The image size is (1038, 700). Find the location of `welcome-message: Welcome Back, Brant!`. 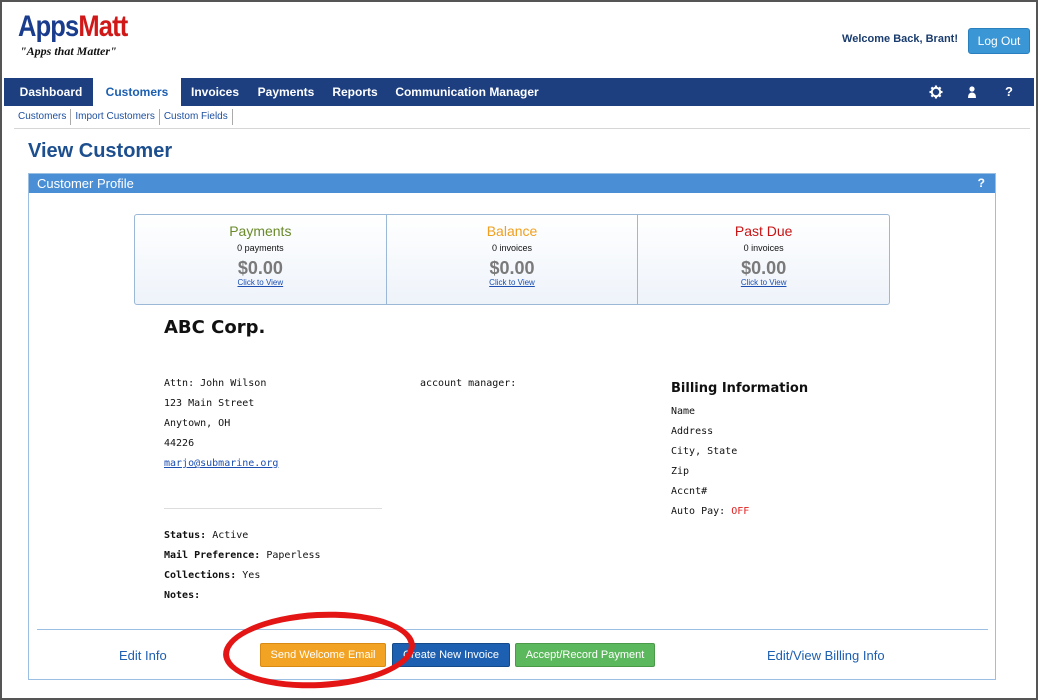

welcome-message: Welcome Back, Brant! is located at coordinates (900, 39).